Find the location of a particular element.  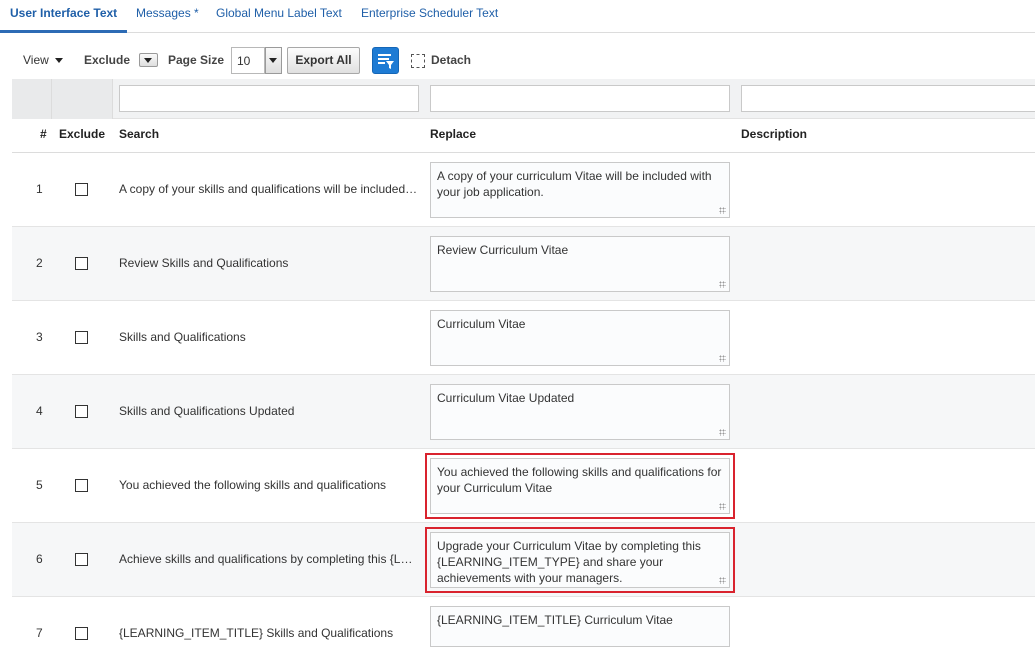

search-text: Skills and Qualifications Updated is located at coordinates (207, 411).